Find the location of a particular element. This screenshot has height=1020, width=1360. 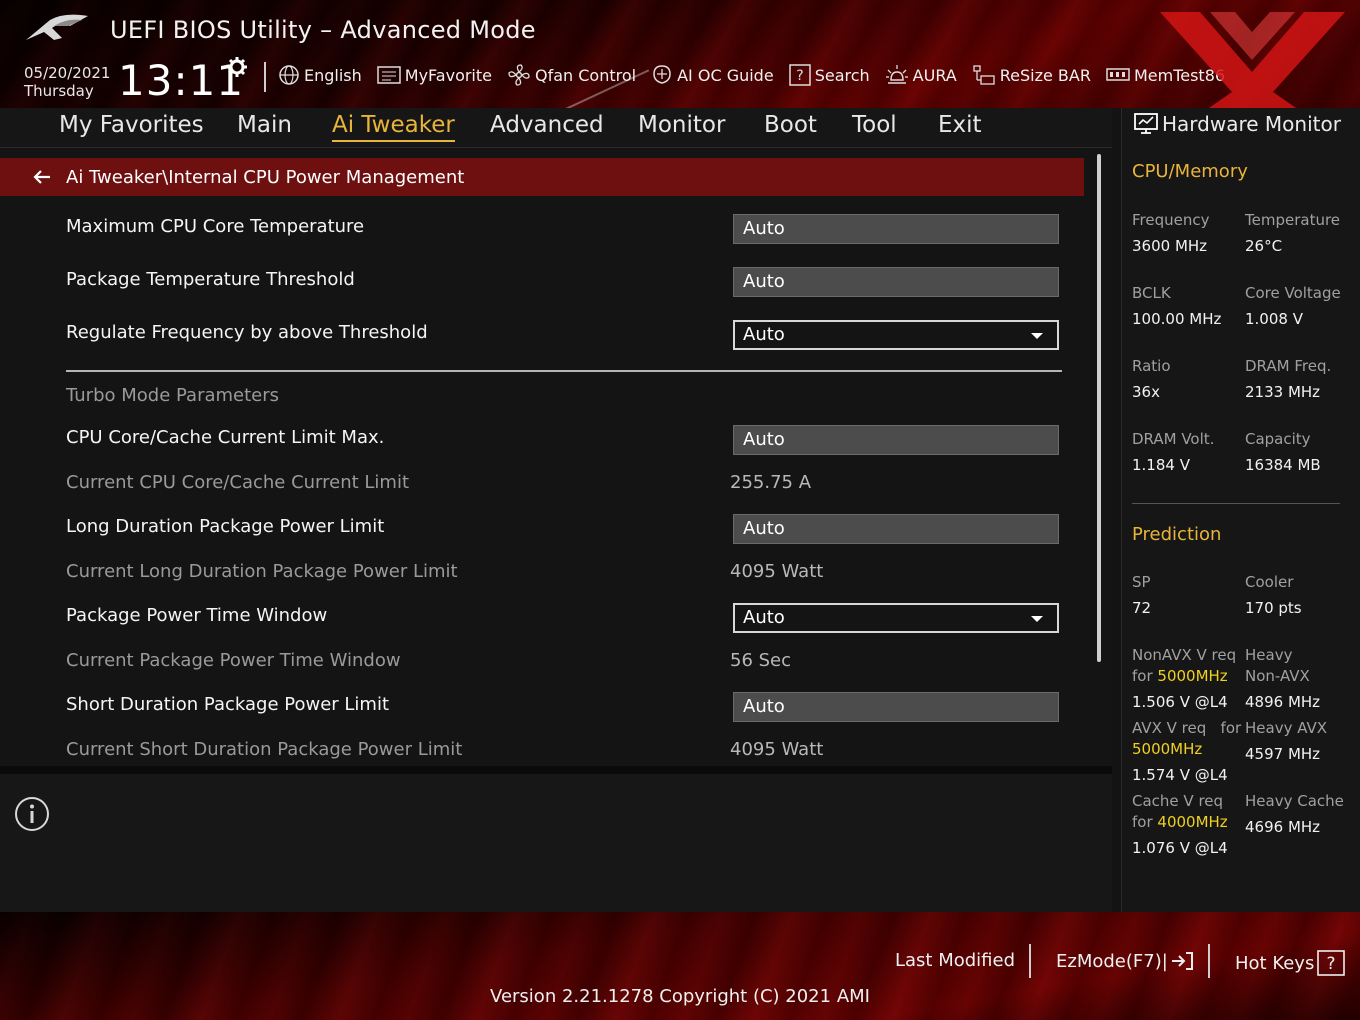

tab-my-favorites: My Favorites is located at coordinates (131, 125).